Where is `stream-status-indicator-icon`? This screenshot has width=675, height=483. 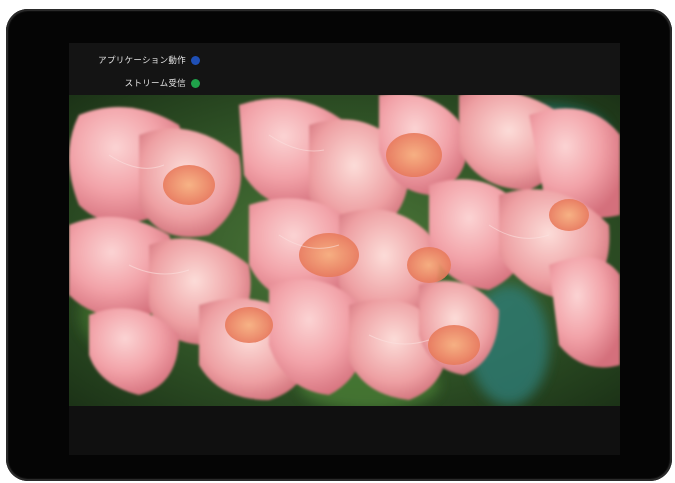 stream-status-indicator-icon is located at coordinates (195, 83).